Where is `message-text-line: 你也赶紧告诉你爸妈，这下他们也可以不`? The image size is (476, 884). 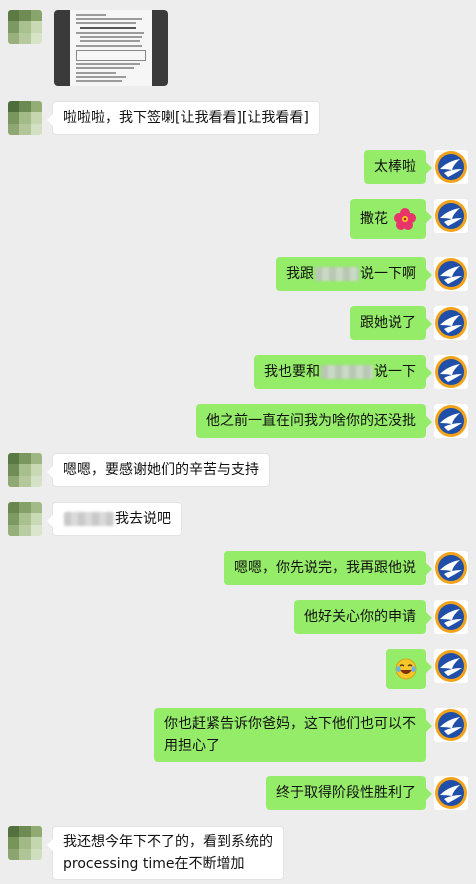 message-text-line: 你也赶紧告诉你爸妈，这下他们也可以不 is located at coordinates (290, 724).